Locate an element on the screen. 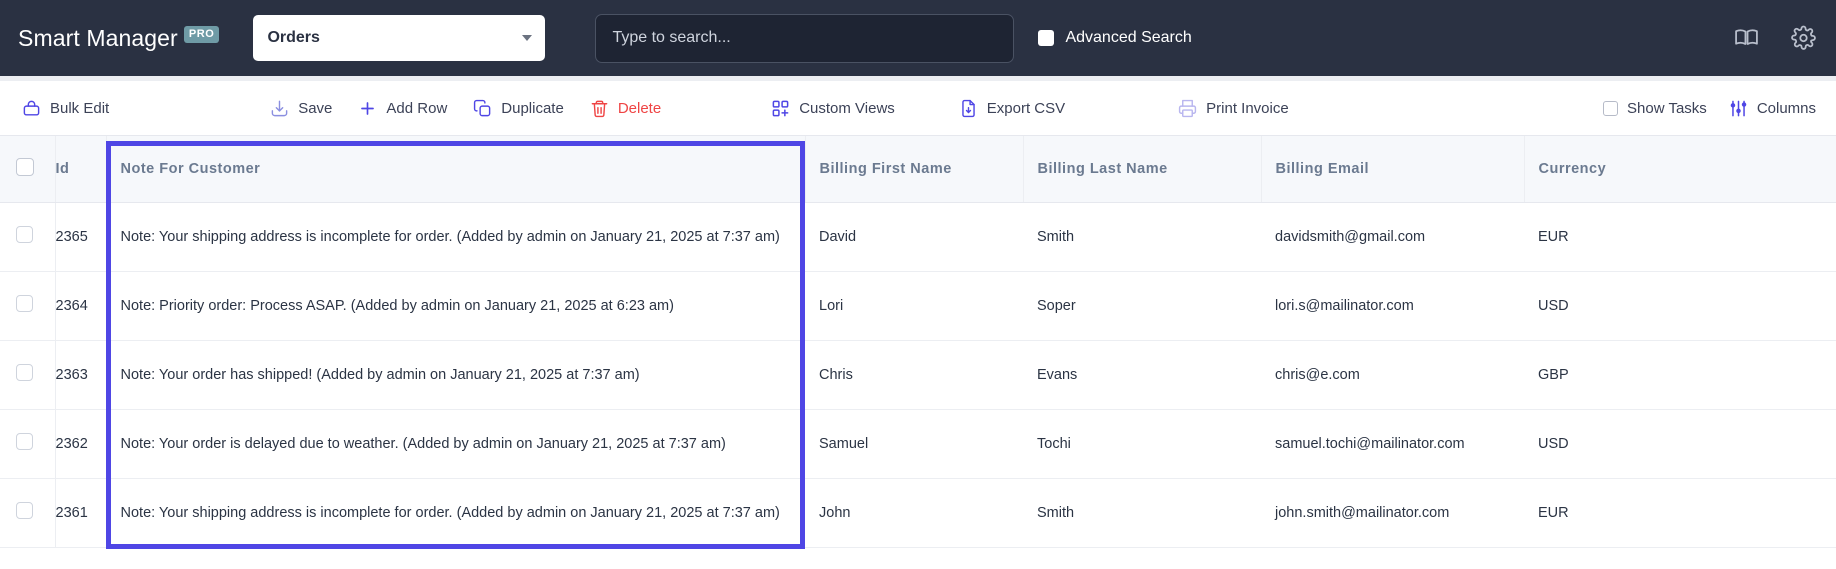 The width and height of the screenshot is (1836, 569). printer-icon is located at coordinates (1187, 108).